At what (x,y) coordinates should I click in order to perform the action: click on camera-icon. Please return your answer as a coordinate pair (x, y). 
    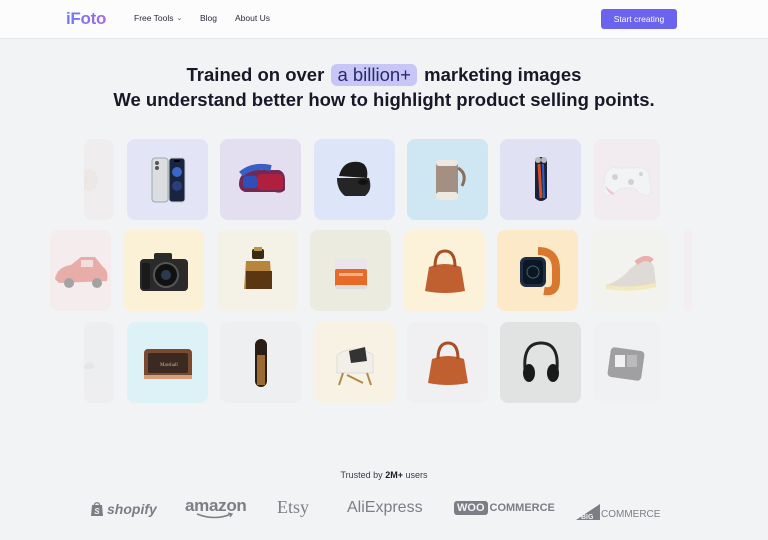
    Looking at the image, I should click on (163, 271).